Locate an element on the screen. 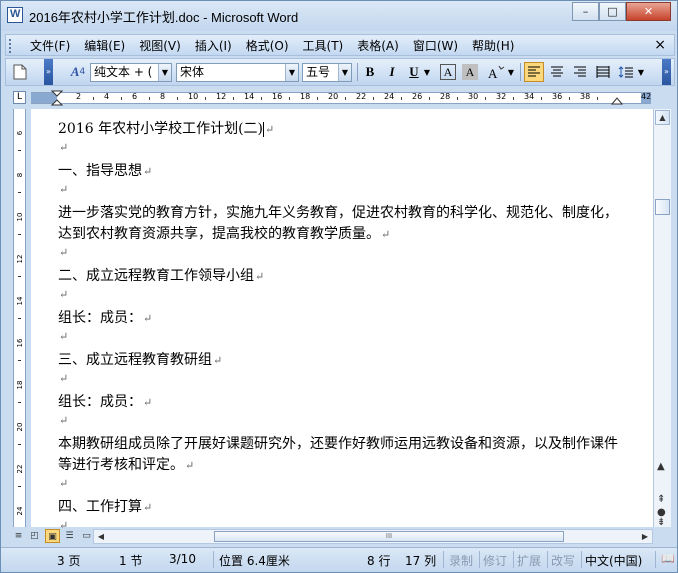 This screenshot has width=678, height=573. character-border-button: A is located at coordinates (448, 72).